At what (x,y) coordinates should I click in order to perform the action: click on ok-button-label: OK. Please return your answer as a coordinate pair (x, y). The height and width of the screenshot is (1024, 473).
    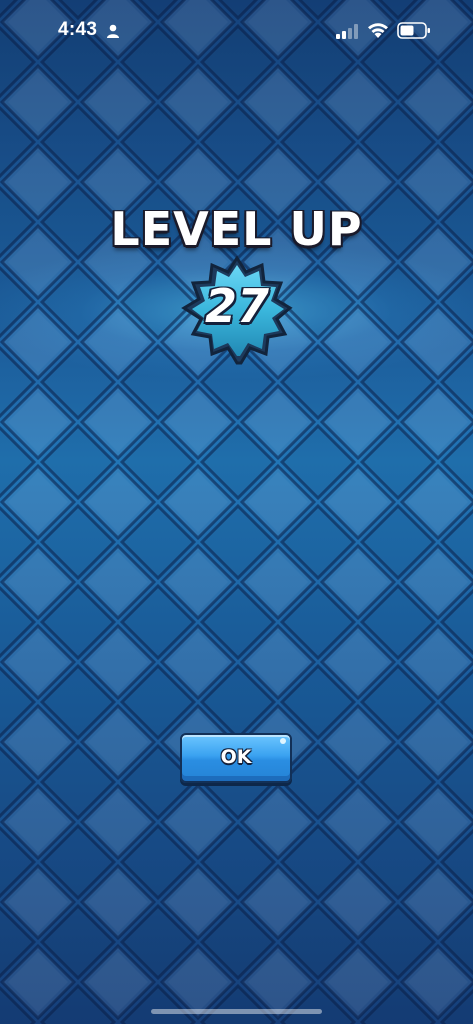
    Looking at the image, I should click on (236, 757).